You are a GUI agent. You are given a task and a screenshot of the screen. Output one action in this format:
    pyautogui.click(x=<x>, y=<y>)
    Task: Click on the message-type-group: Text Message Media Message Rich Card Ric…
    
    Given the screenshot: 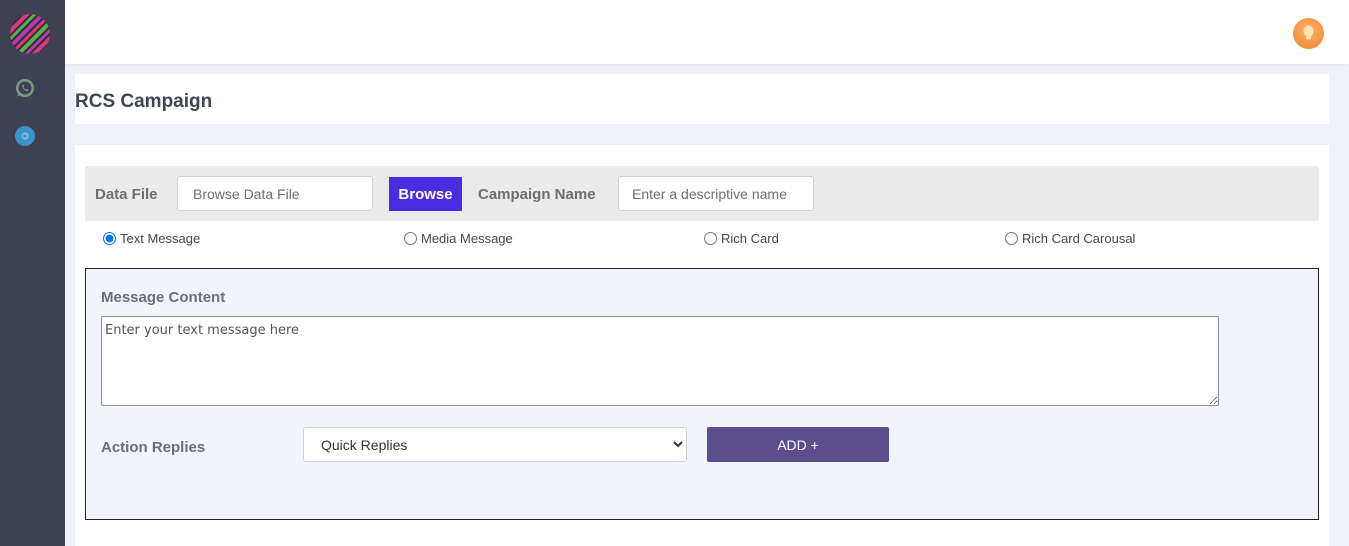 What is the action you would take?
    pyautogui.click(x=702, y=240)
    